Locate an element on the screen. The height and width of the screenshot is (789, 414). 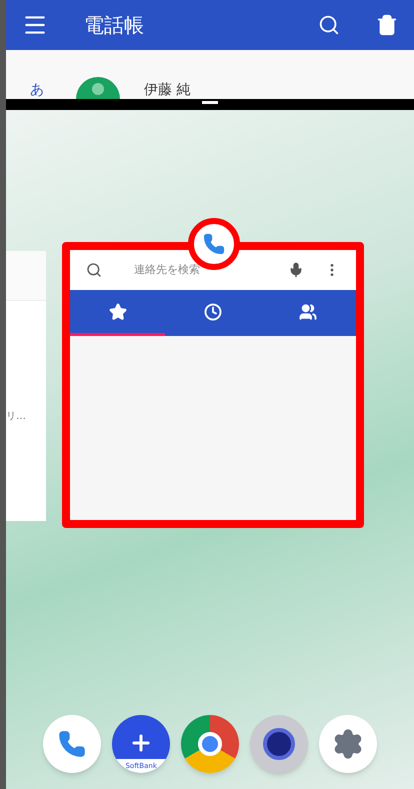
search-bar is located at coordinates (26, 276).